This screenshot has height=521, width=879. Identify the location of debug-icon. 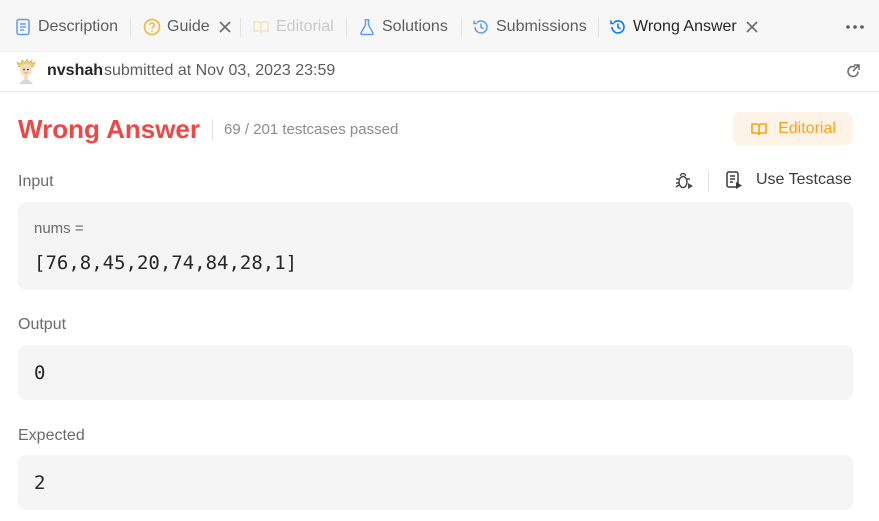
(684, 181).